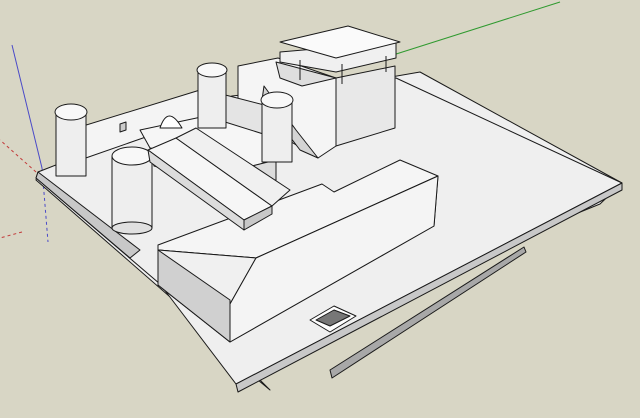 Image resolution: width=640 pixels, height=418 pixels. I want to click on blue-axis, so click(27, 106).